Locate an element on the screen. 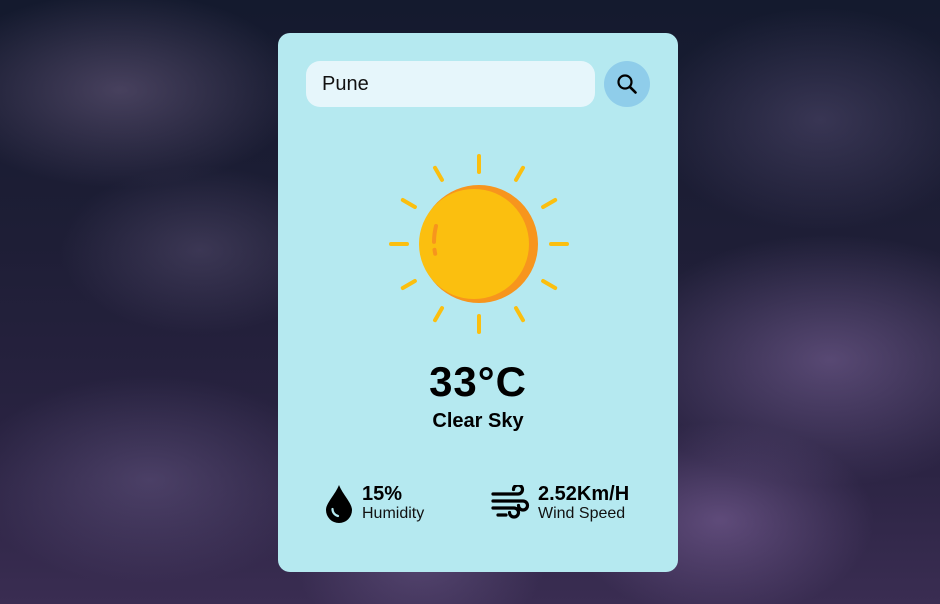  search-icon is located at coordinates (627, 84).